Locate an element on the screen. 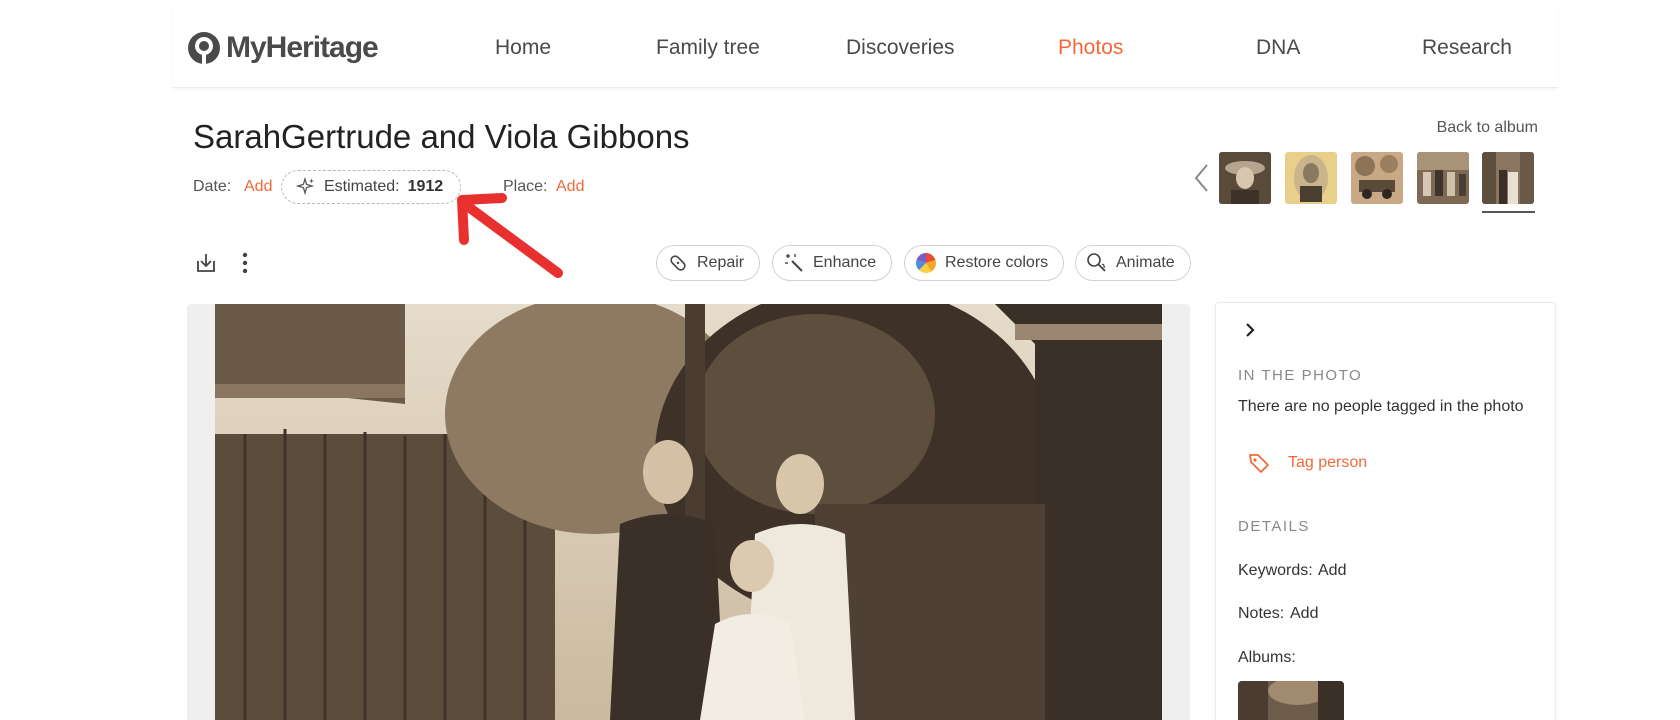 Image resolution: width=1680 pixels, height=720 pixels. group-photo-thumbnail-icon is located at coordinates (1443, 178).